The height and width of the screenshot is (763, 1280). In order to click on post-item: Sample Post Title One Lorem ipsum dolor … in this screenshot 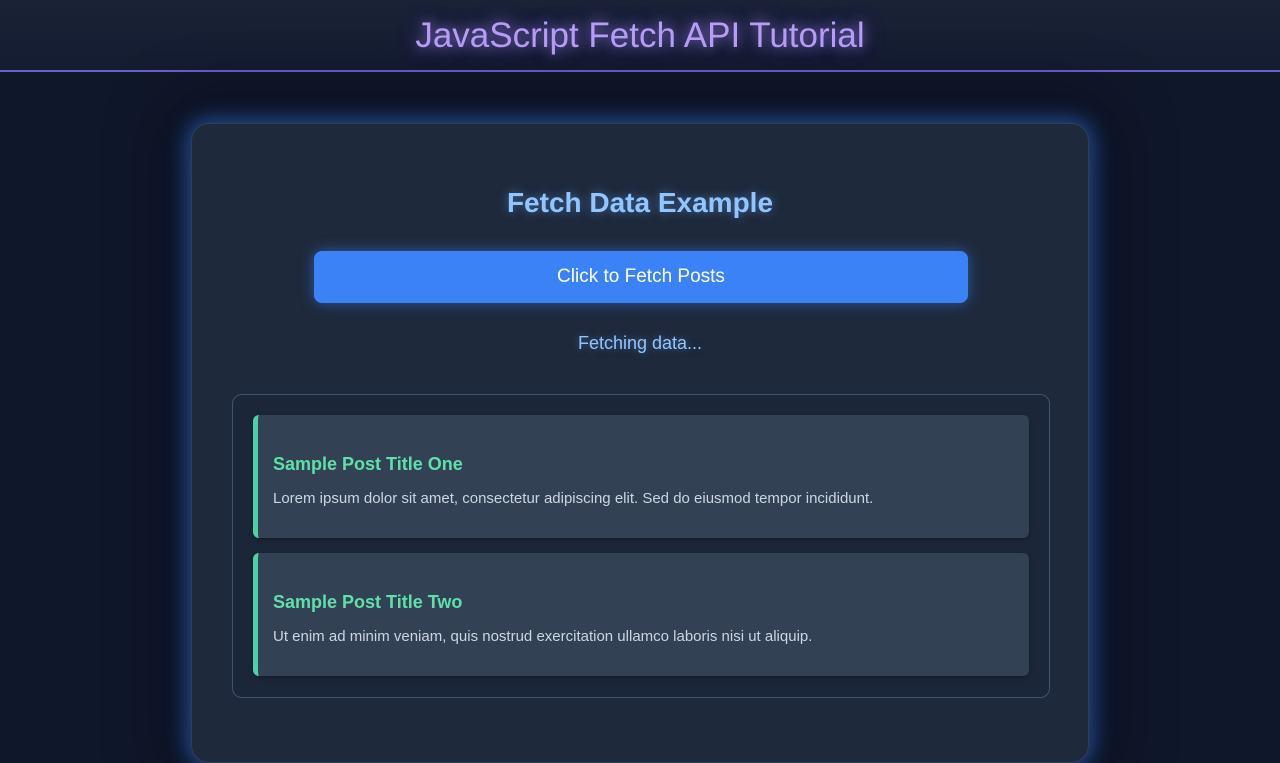, I will do `click(641, 476)`.